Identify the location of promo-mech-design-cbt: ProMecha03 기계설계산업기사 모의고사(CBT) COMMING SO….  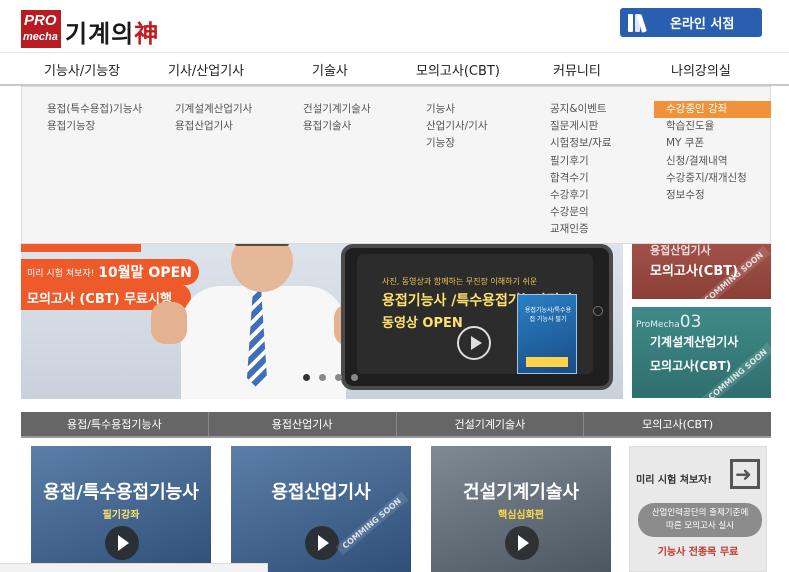
(701, 352).